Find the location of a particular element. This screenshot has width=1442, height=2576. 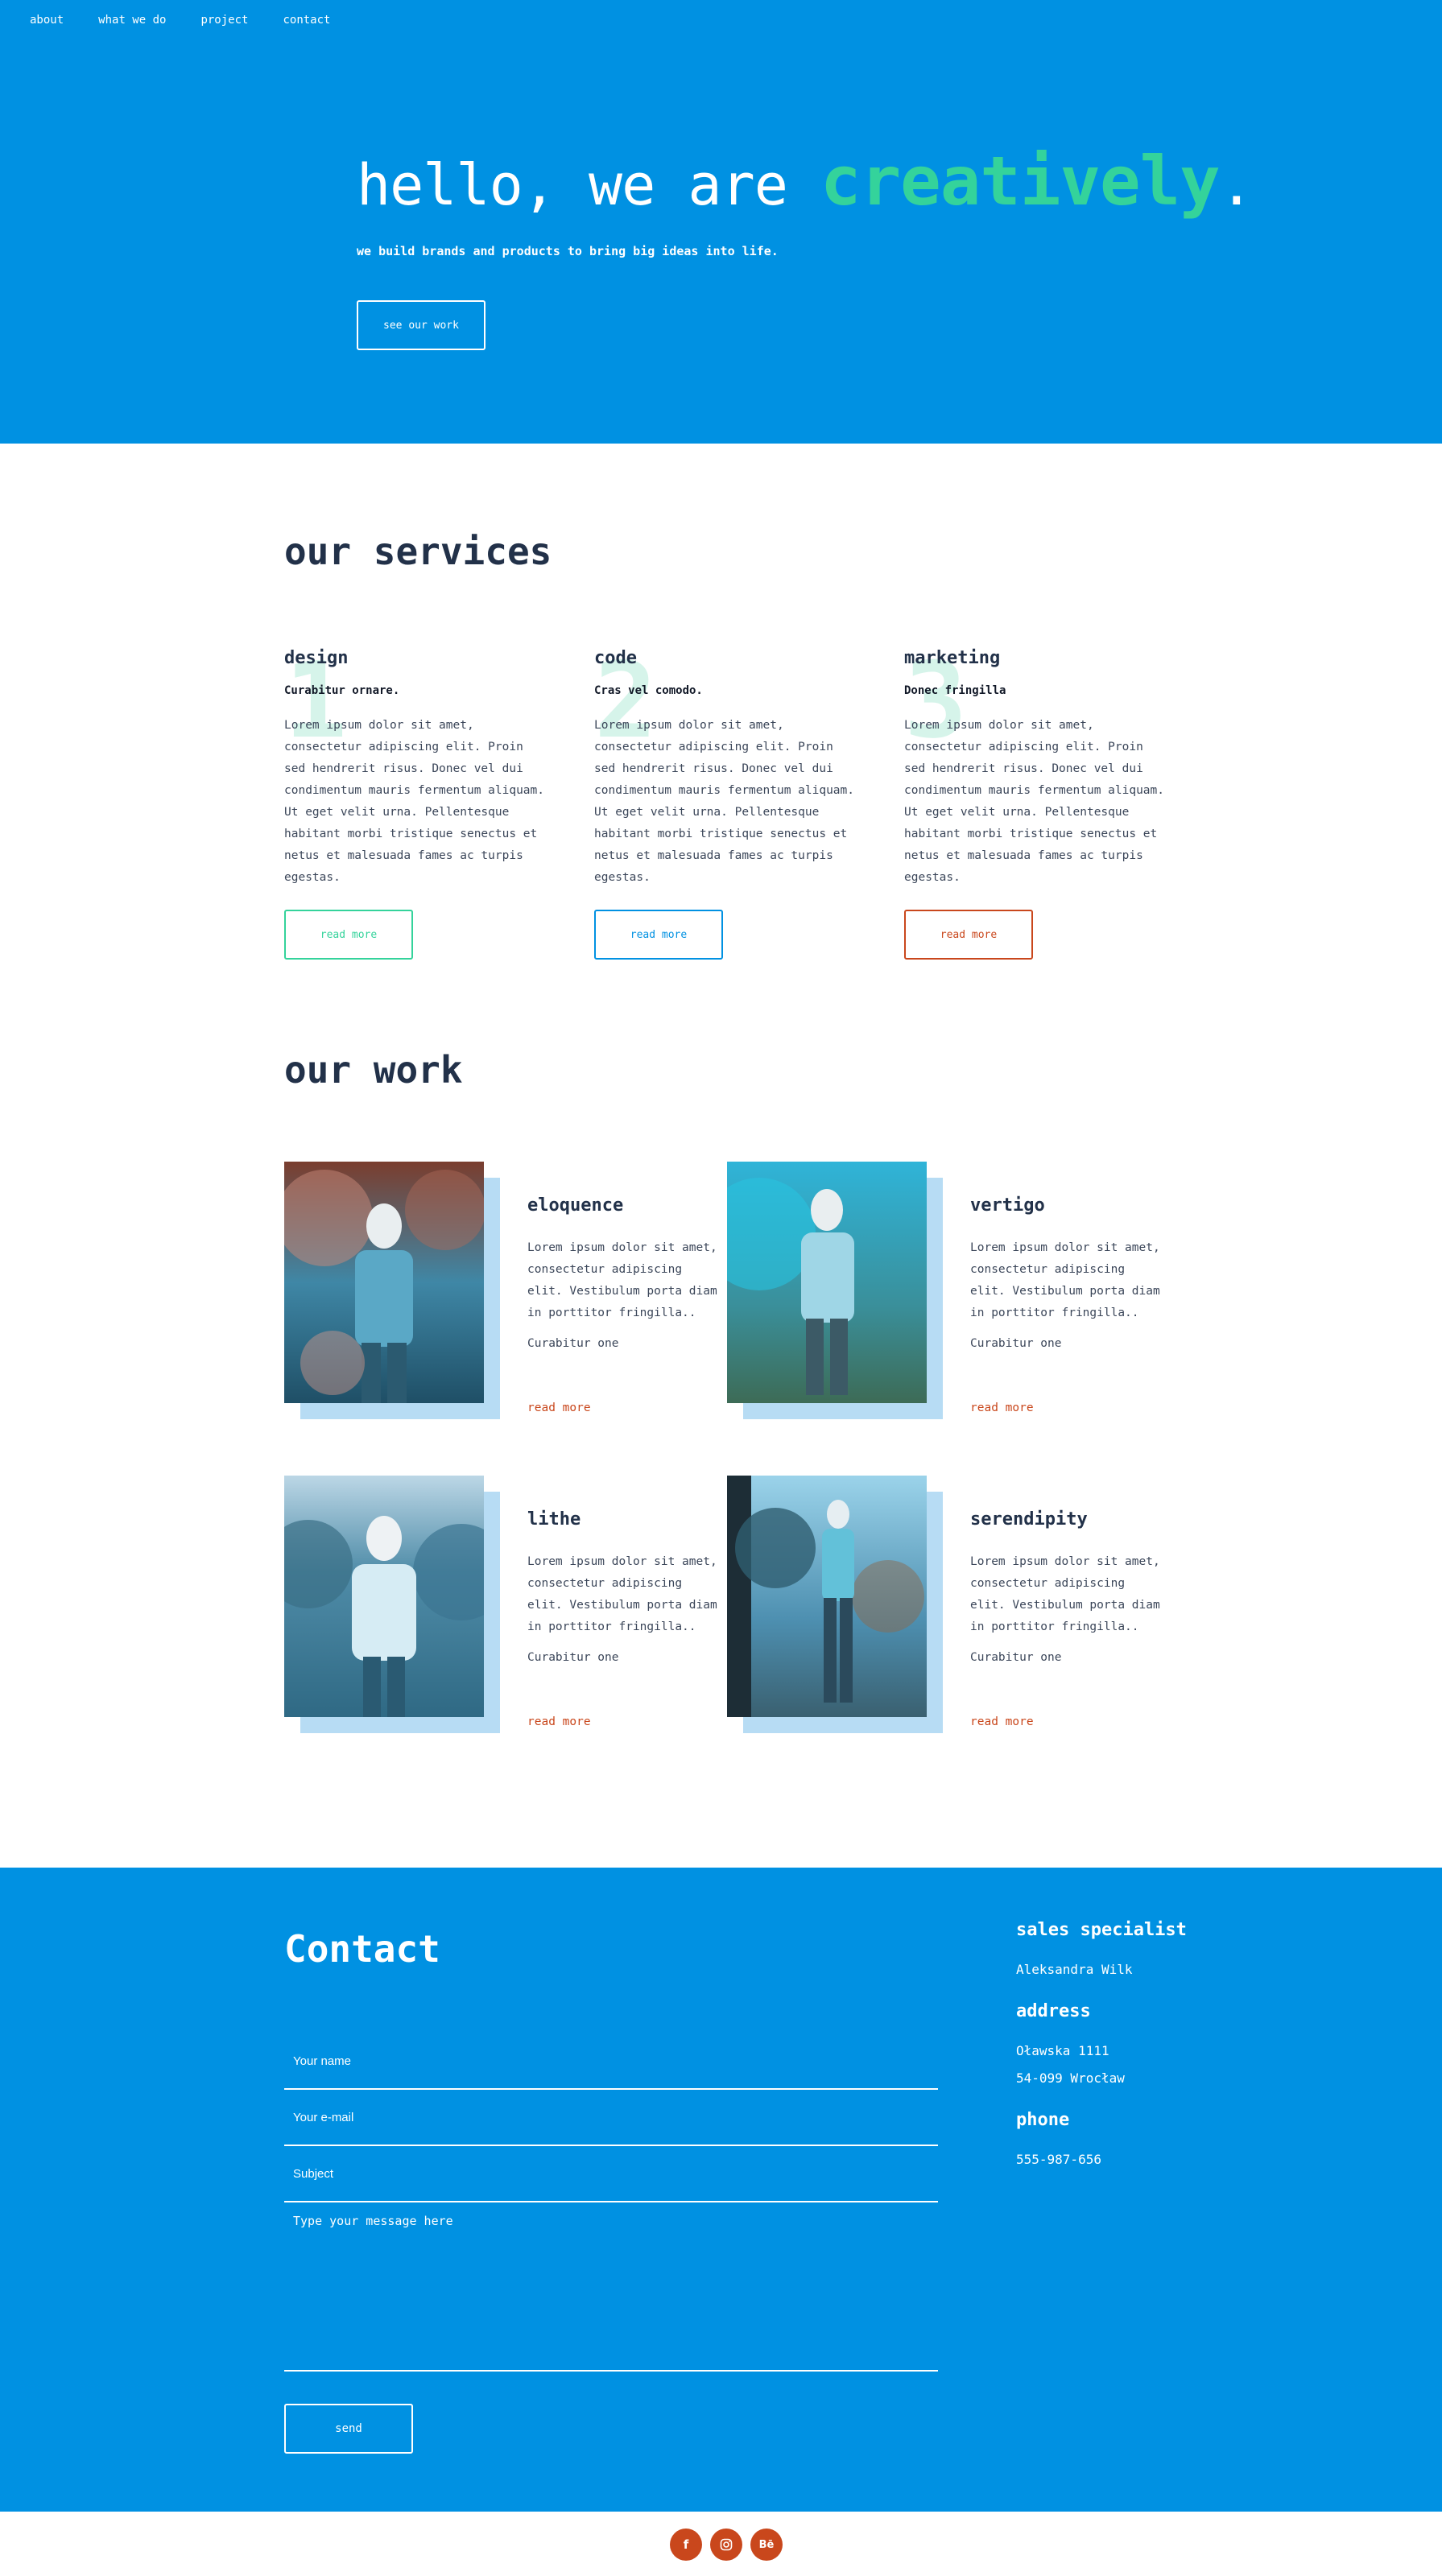

subject-field: Subject is located at coordinates (611, 2184).